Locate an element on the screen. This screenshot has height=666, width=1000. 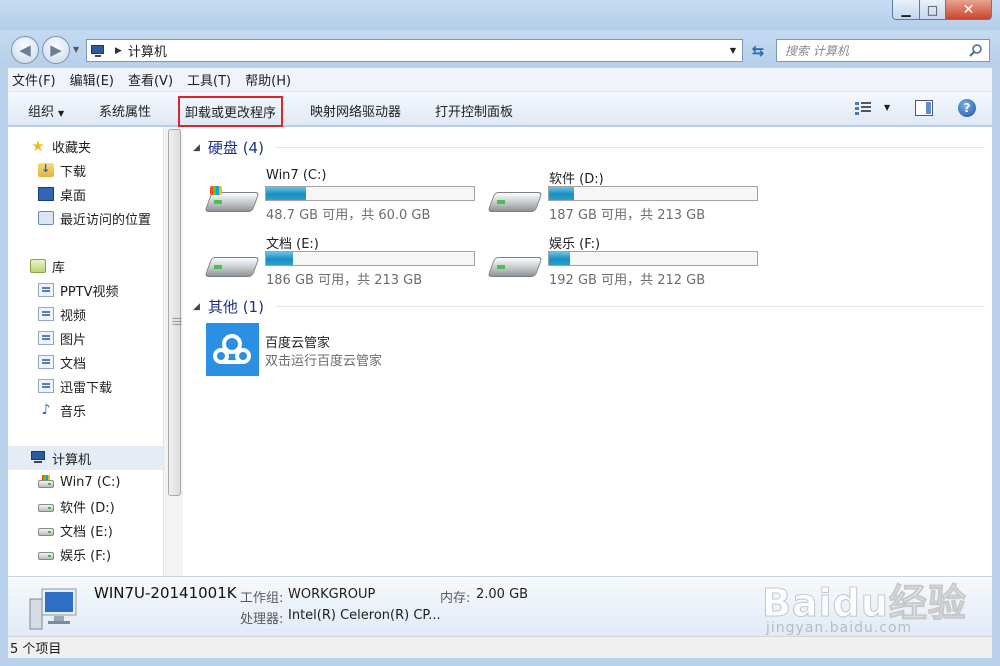
nav-label: 迅雷下载 is located at coordinates (86, 388).